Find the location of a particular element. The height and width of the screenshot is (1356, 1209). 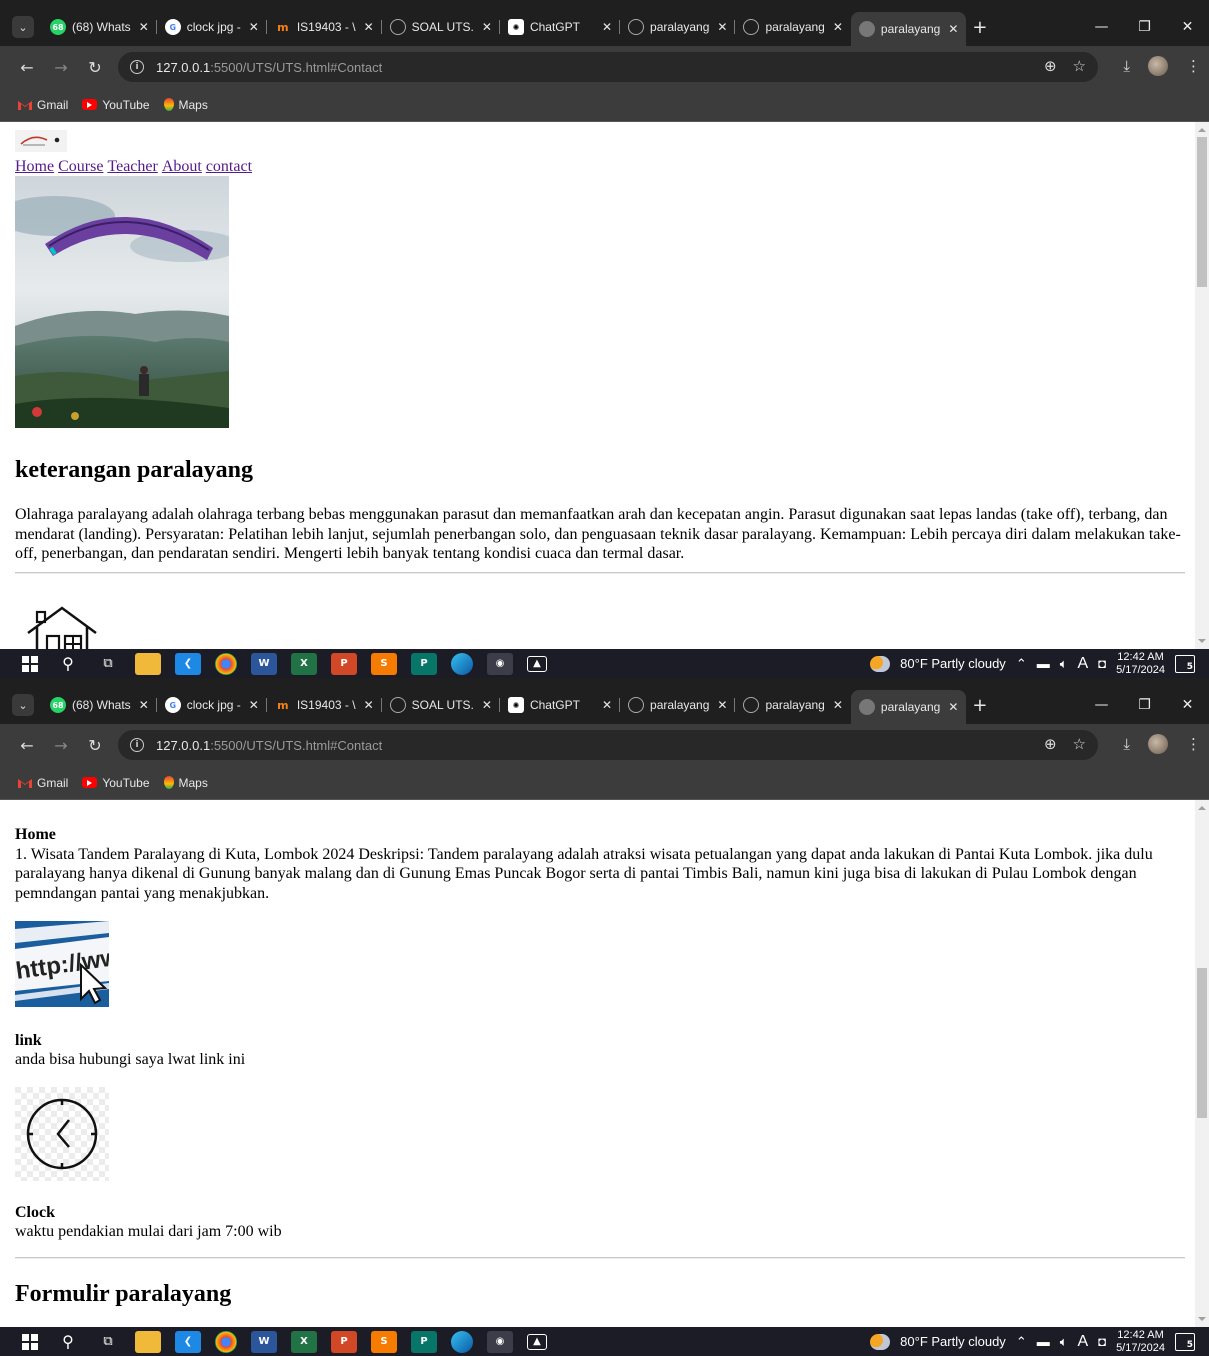

tab-search-button: ⌄ is located at coordinates (23, 27).